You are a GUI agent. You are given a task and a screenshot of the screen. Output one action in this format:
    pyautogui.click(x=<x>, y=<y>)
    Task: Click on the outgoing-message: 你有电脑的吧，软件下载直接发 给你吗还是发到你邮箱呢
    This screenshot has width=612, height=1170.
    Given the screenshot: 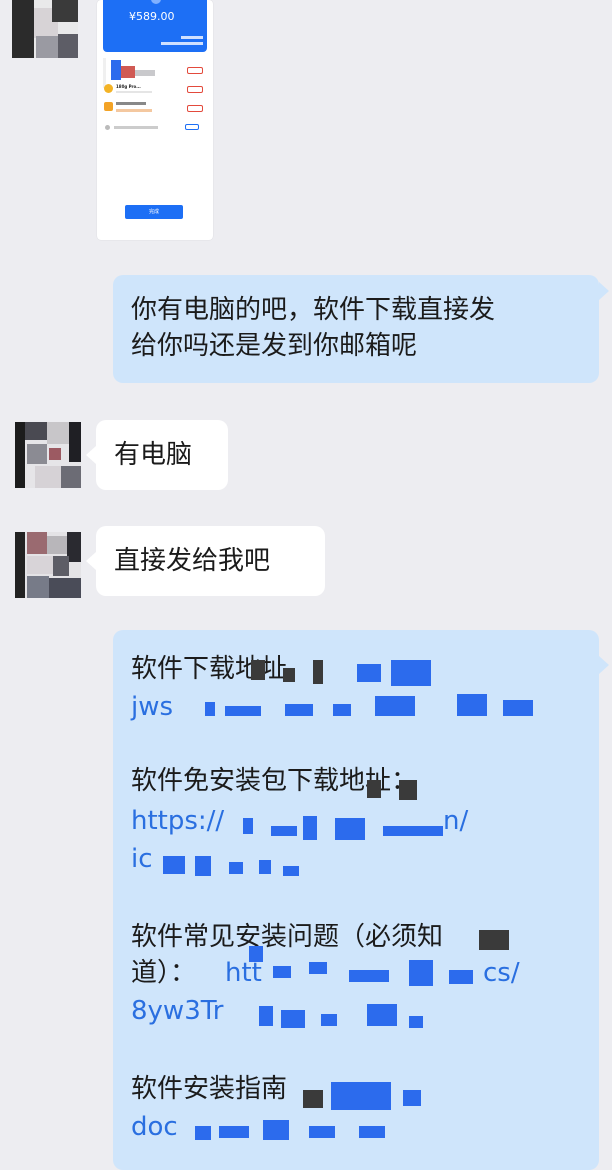 What is the action you would take?
    pyautogui.click(x=356, y=329)
    